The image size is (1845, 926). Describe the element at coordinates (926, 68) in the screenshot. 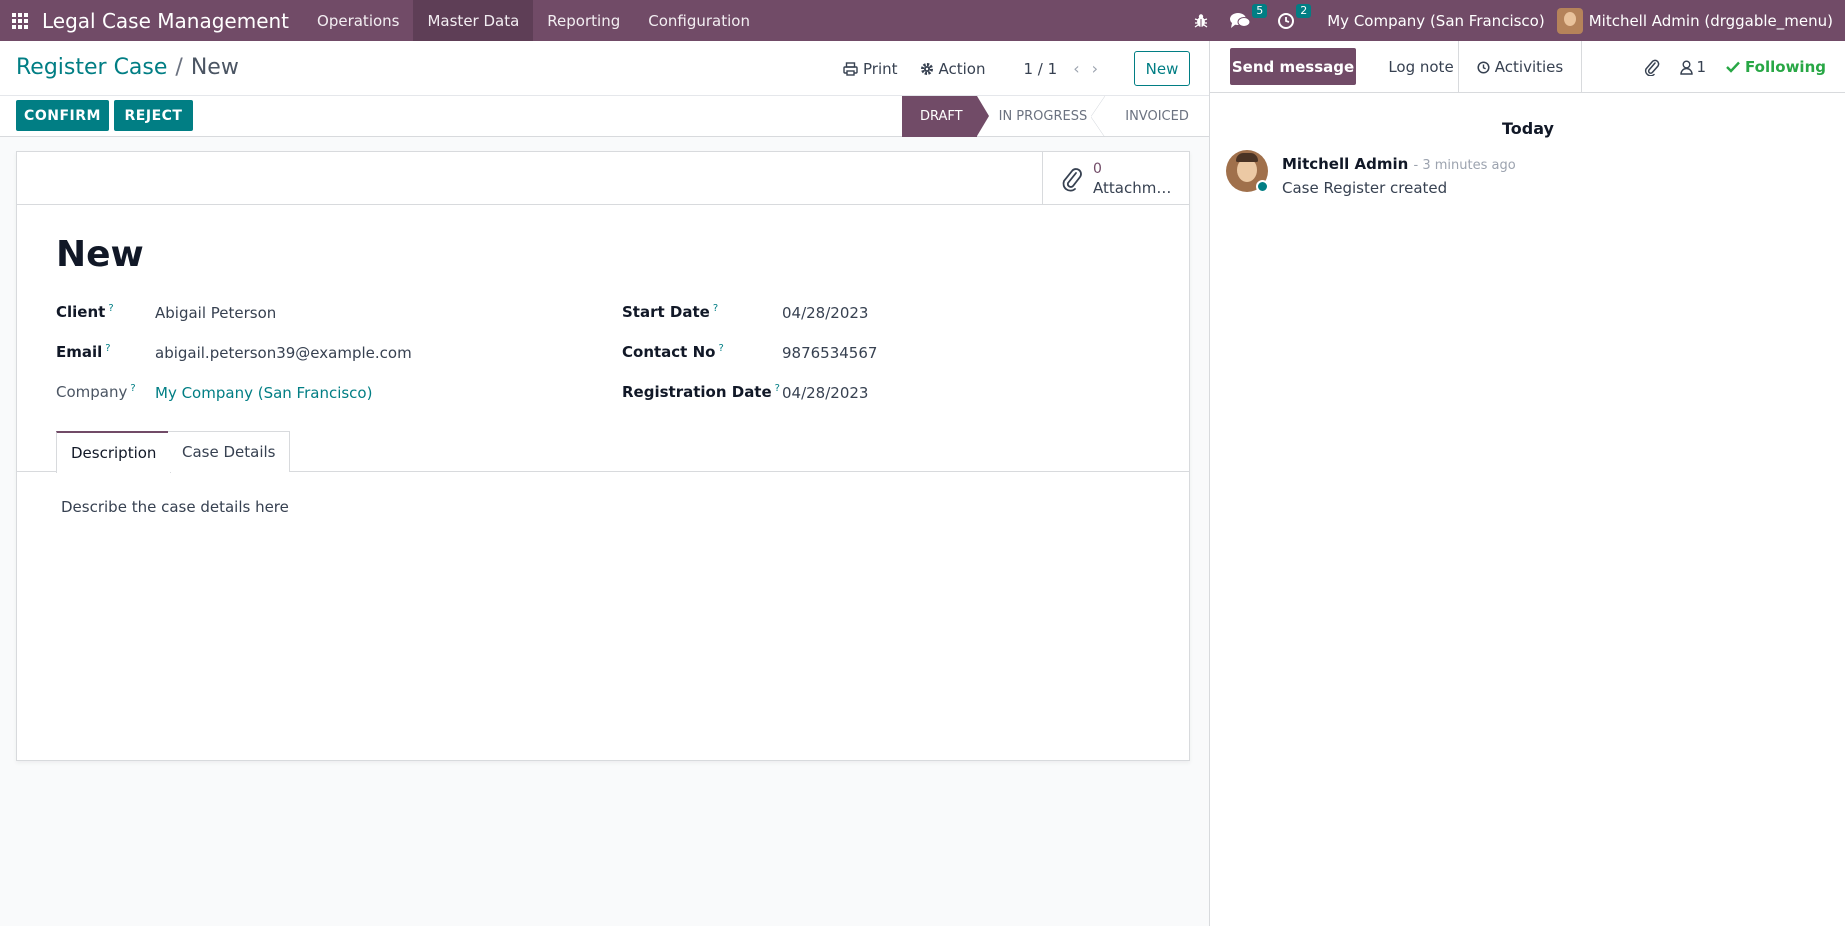

I see `gear-icon` at that location.